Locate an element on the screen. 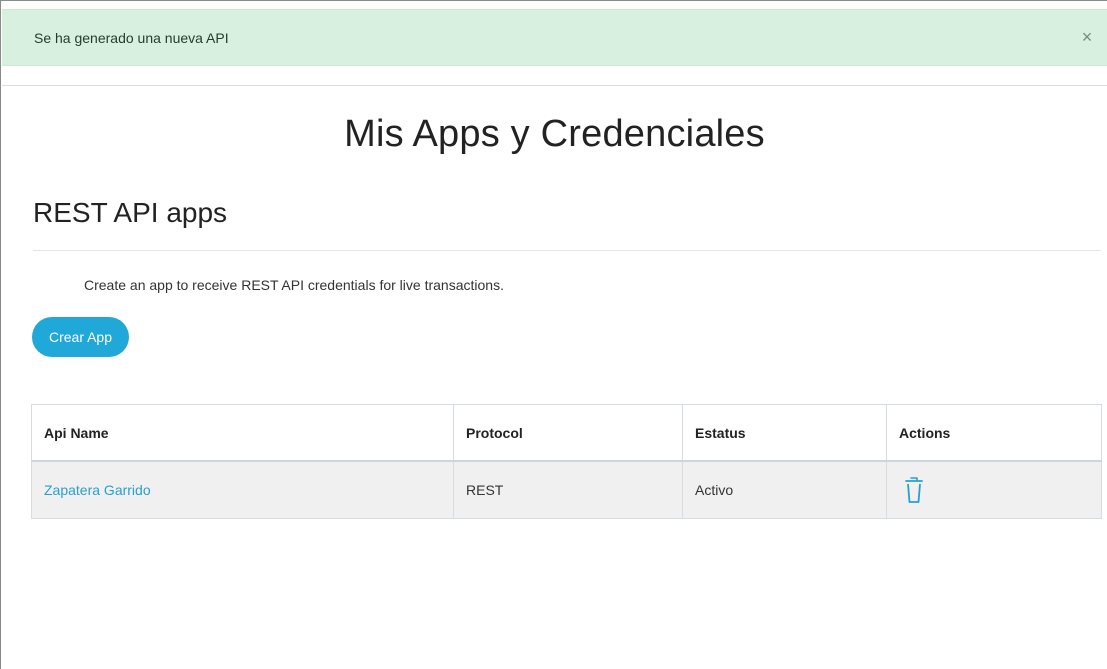 This screenshot has width=1107, height=669. api-name-cell: Zapatera Garrido is located at coordinates (242, 489).